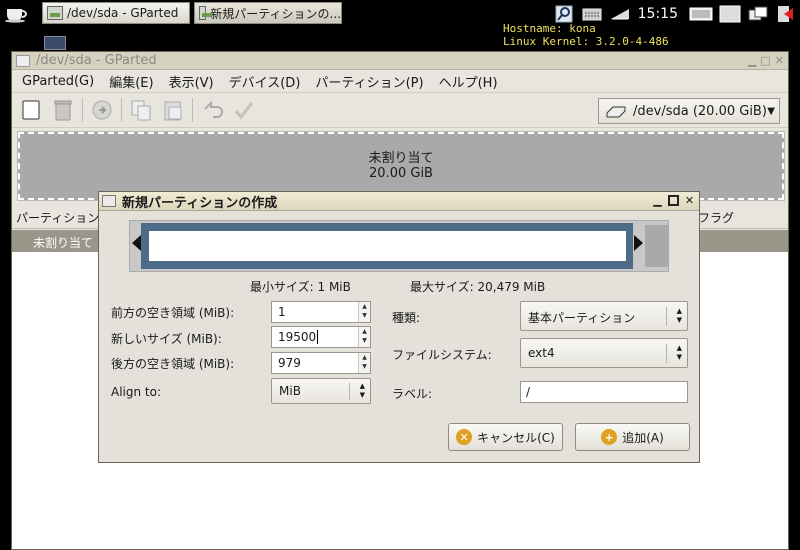  I want to click on computer-desktop-icon, so click(55, 43).